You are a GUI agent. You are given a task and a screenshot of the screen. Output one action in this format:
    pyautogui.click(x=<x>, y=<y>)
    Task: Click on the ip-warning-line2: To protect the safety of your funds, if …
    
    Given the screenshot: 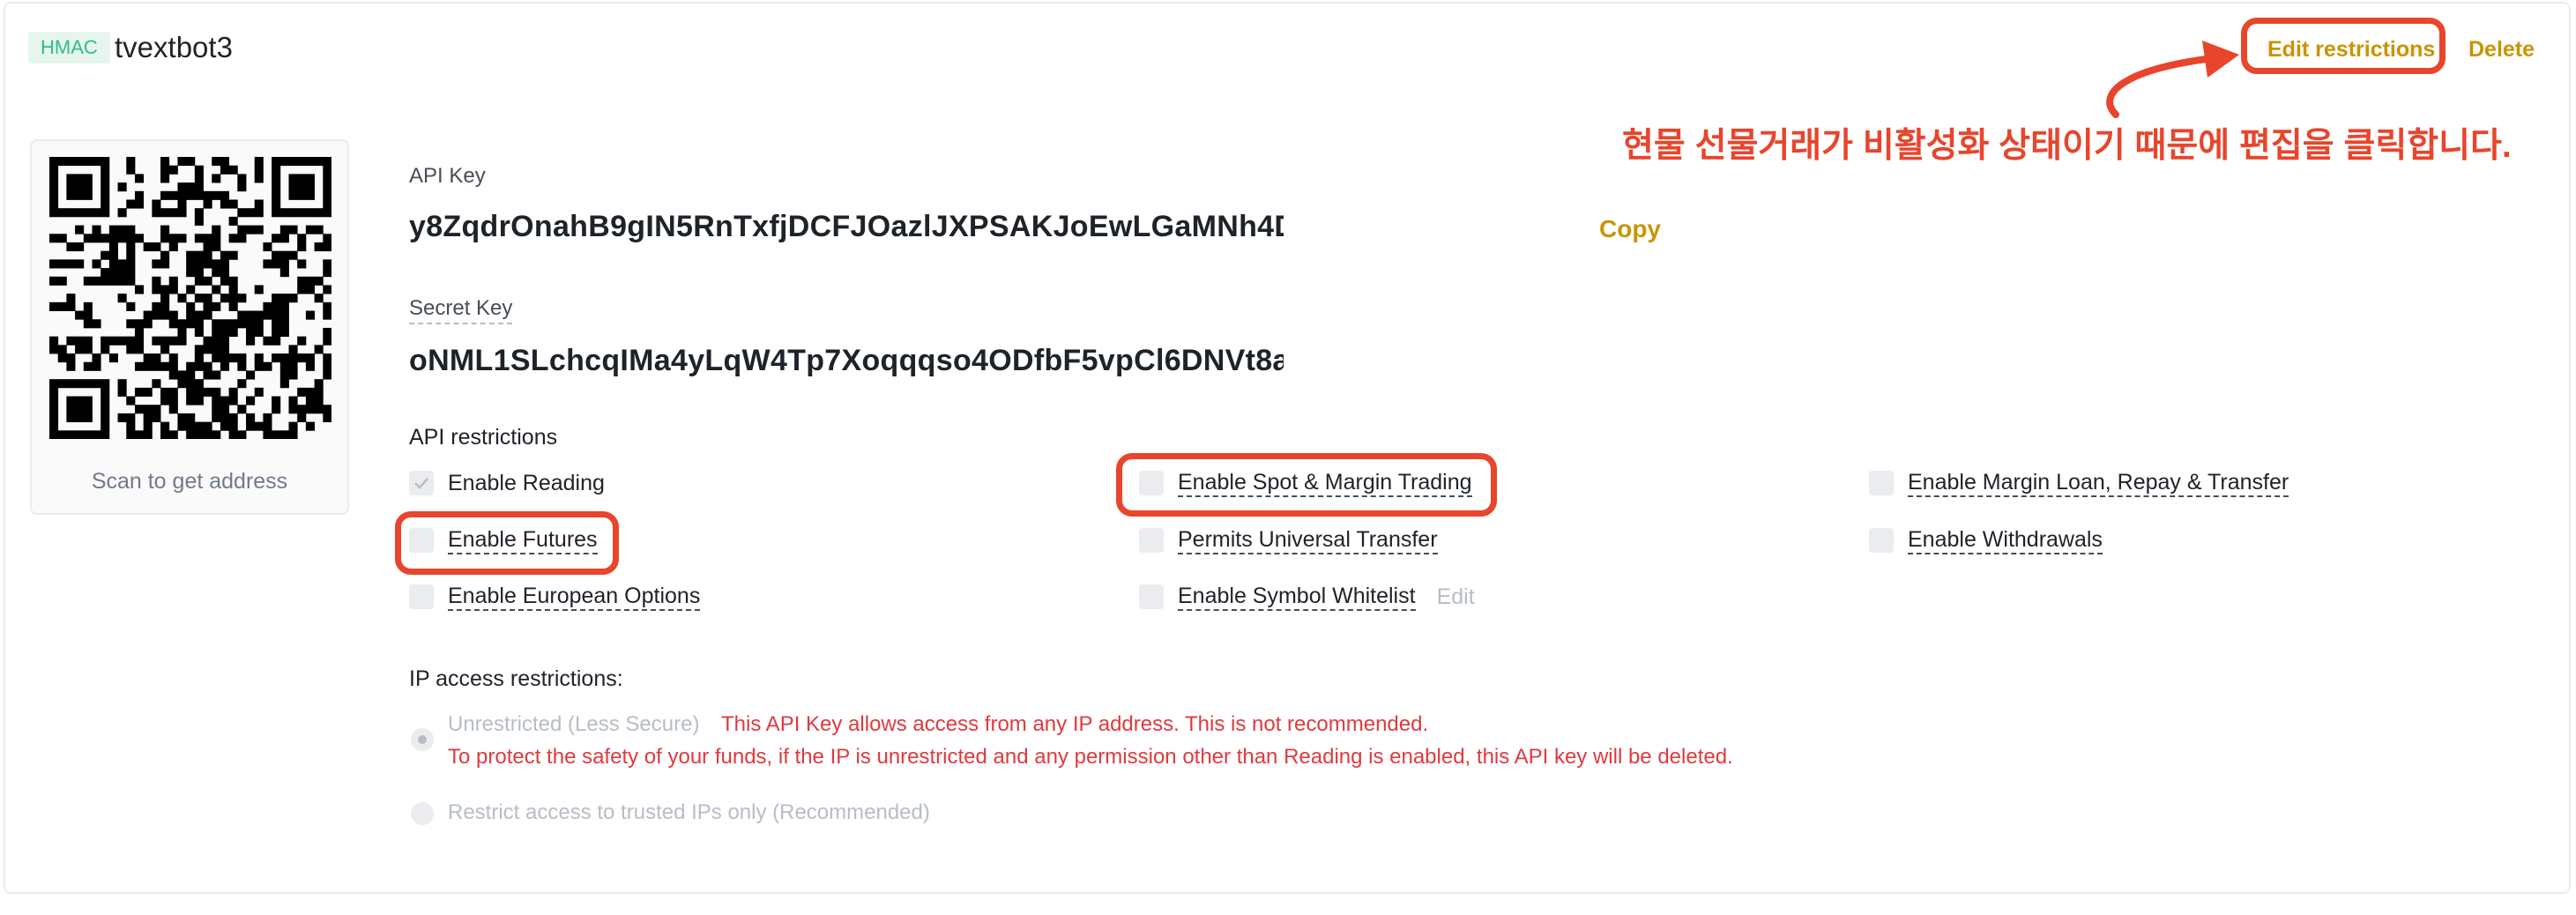 What is the action you would take?
    pyautogui.click(x=1090, y=757)
    